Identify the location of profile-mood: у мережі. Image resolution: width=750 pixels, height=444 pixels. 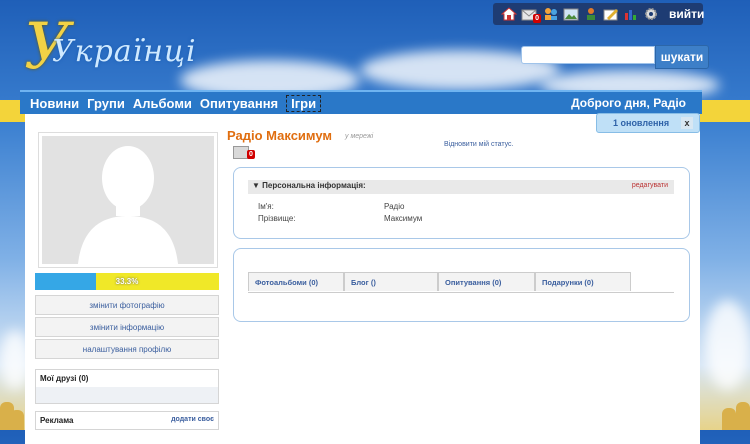
(359, 136).